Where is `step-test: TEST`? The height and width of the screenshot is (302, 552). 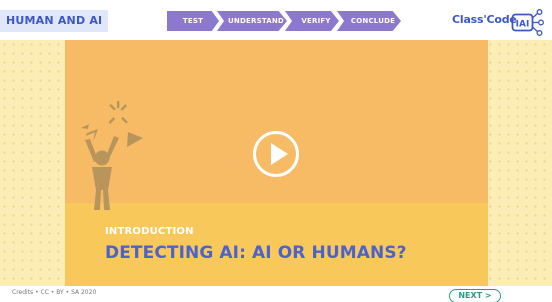
step-test: TEST is located at coordinates (193, 21).